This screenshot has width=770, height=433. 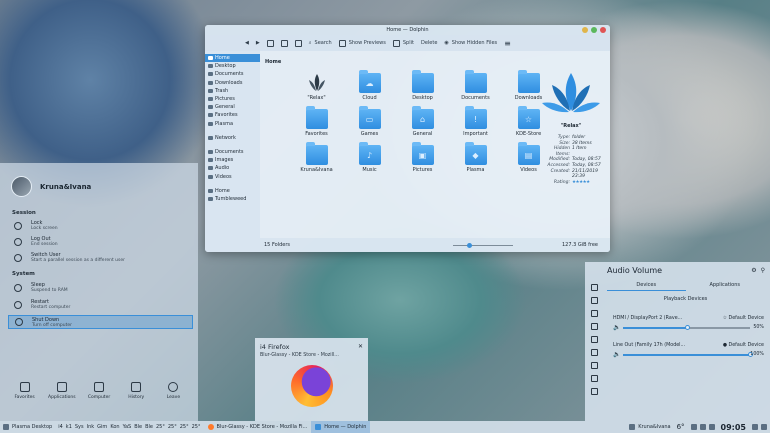 What do you see at coordinates (403, 43) in the screenshot?
I see `split-button: Split` at bounding box center [403, 43].